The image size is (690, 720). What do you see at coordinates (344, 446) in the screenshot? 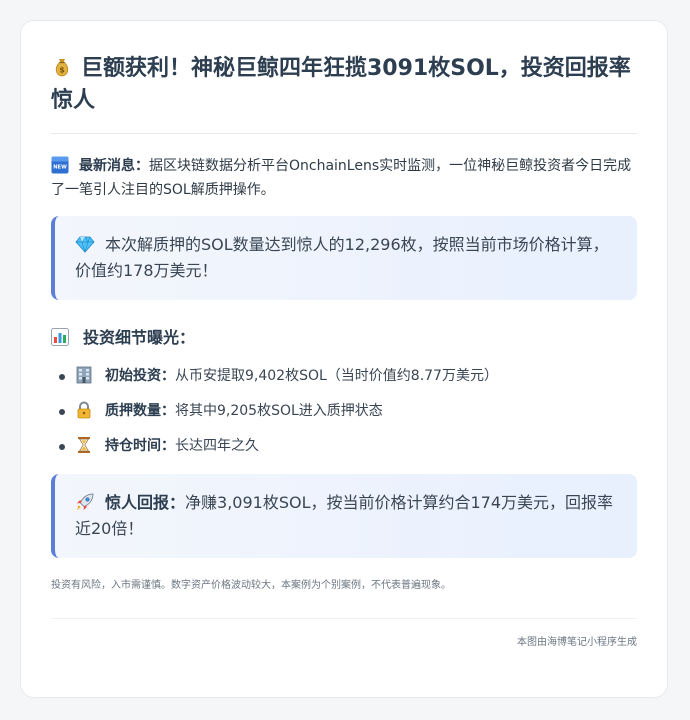
I see `list-item: 持仓时间：长达四年之久` at bounding box center [344, 446].